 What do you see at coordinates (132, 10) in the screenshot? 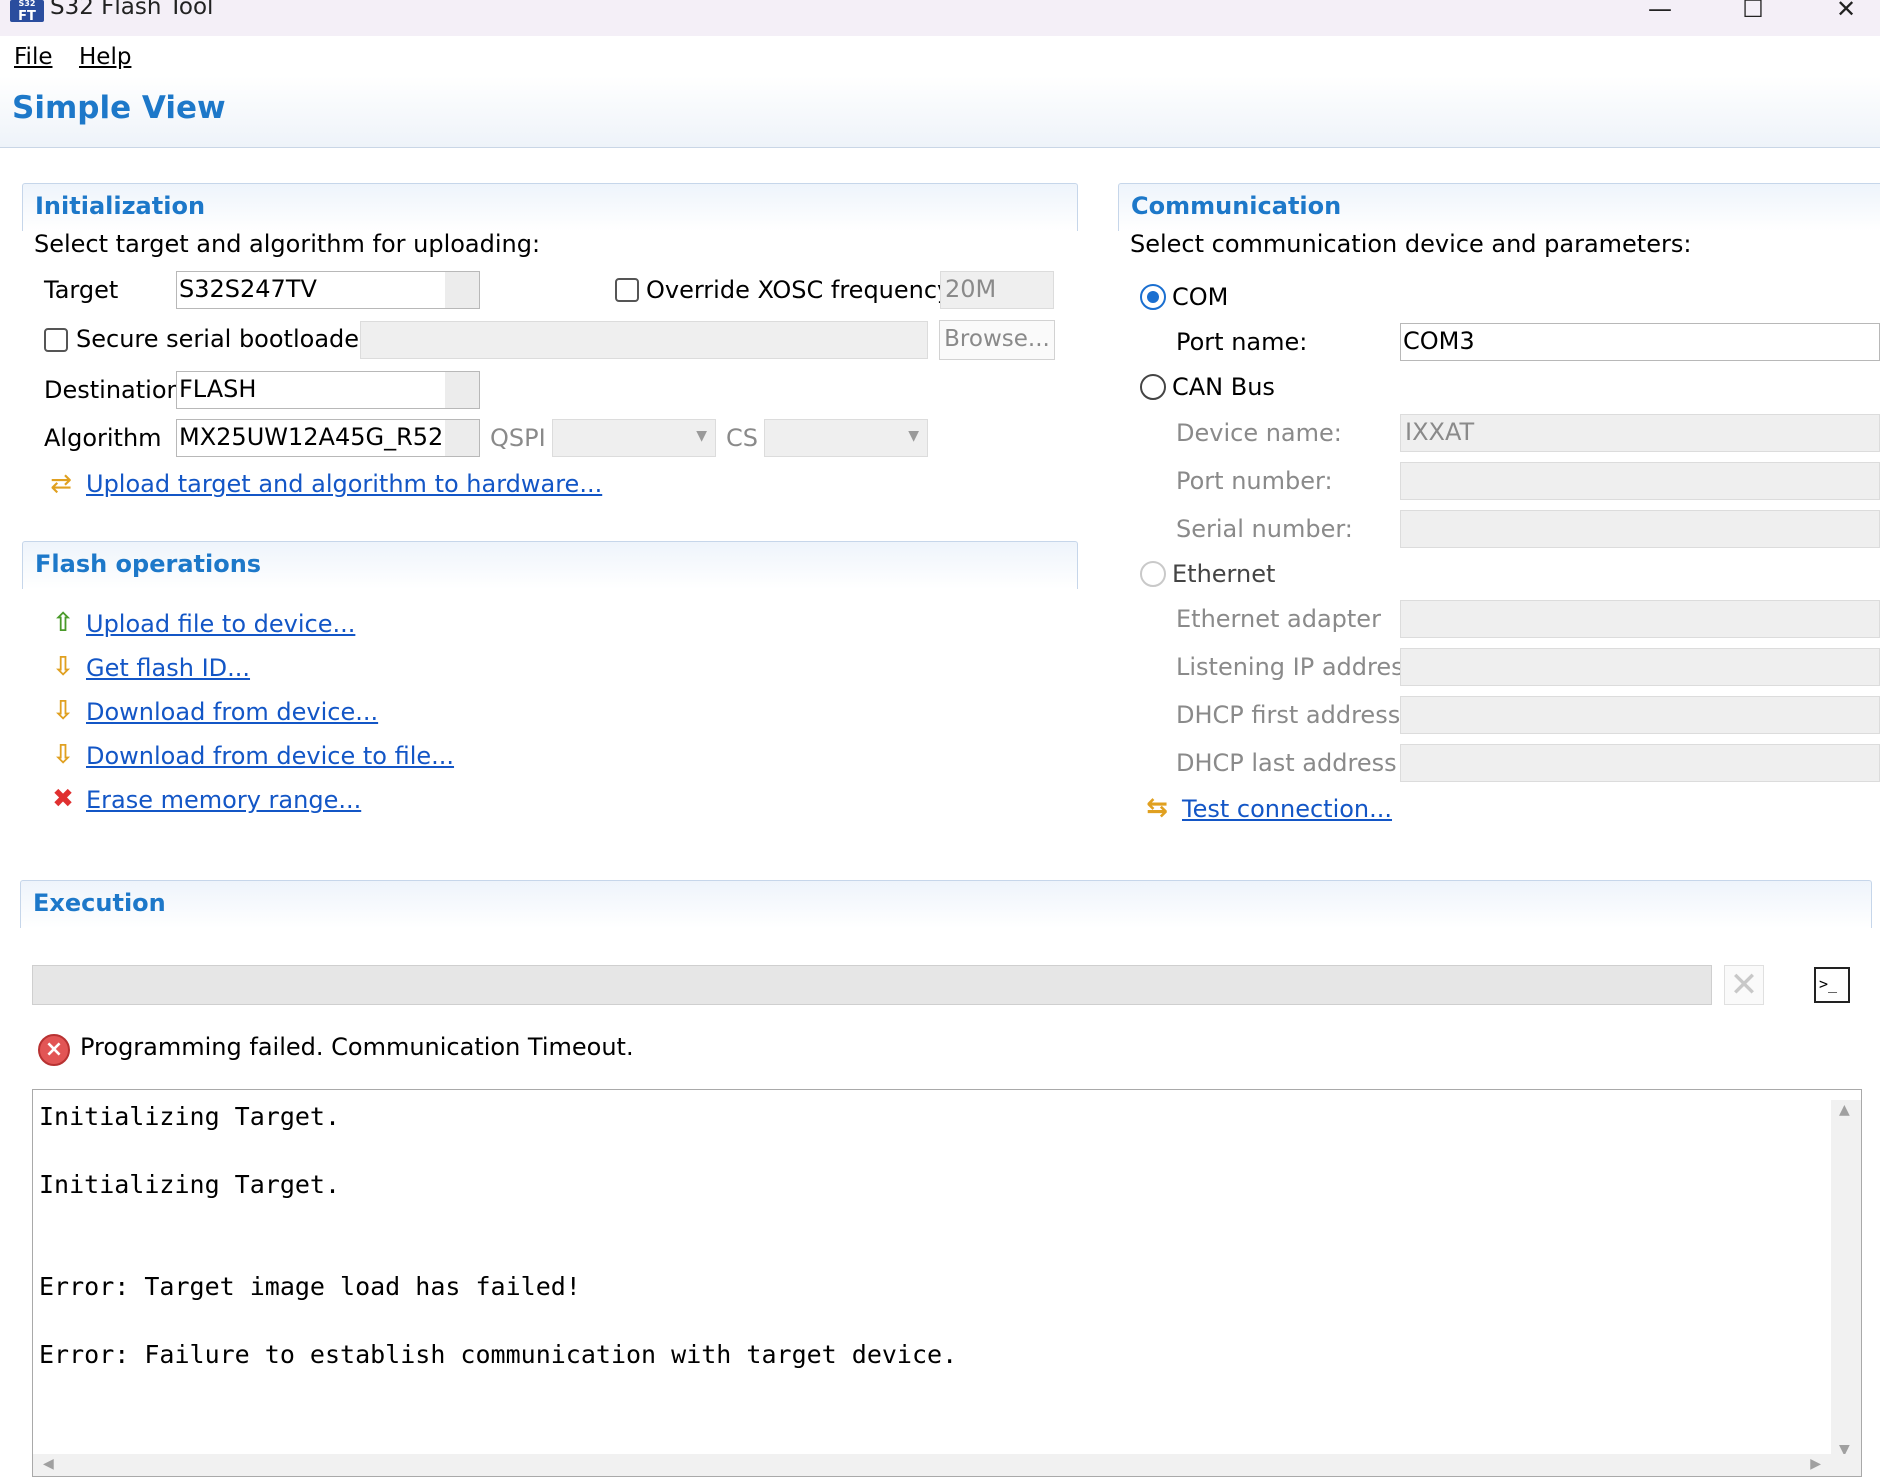
I see `window-title: S32 Flash Tool` at bounding box center [132, 10].